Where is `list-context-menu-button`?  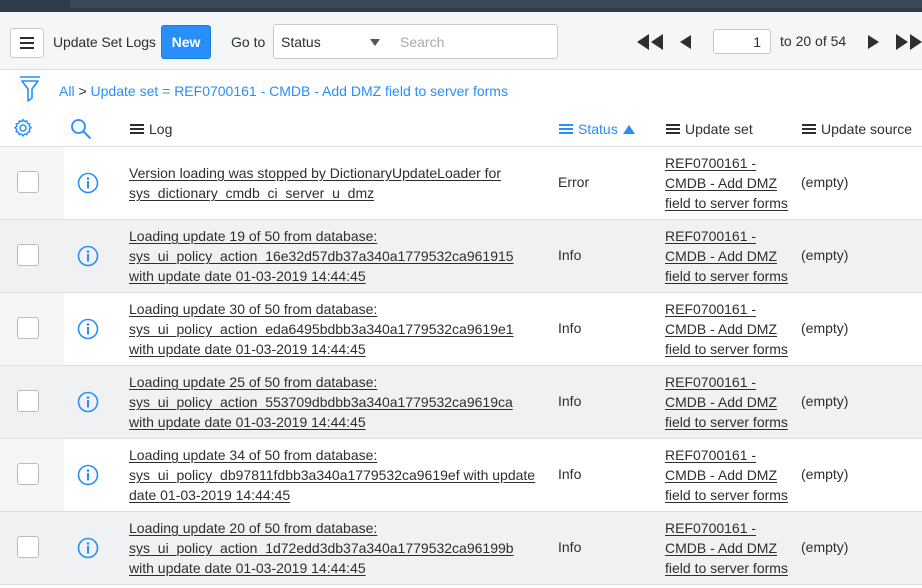 list-context-menu-button is located at coordinates (27, 43).